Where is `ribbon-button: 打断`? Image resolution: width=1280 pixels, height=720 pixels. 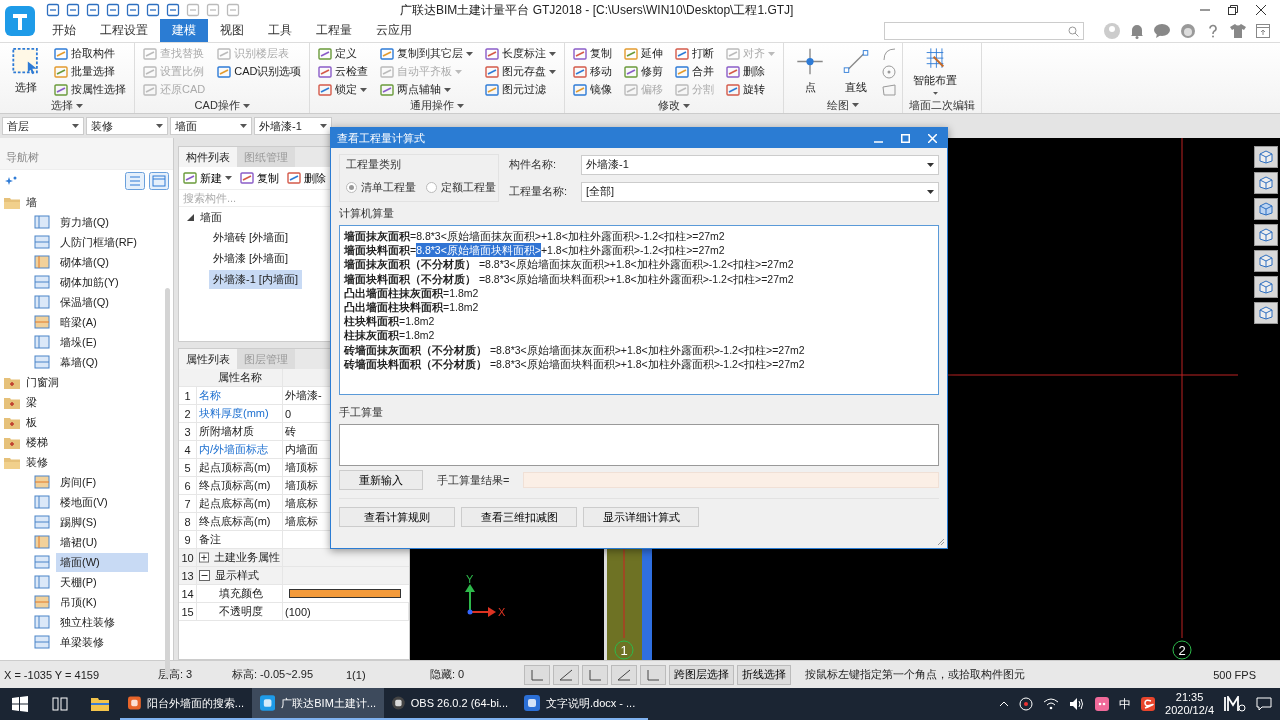
ribbon-button: 打断 is located at coordinates (695, 53).